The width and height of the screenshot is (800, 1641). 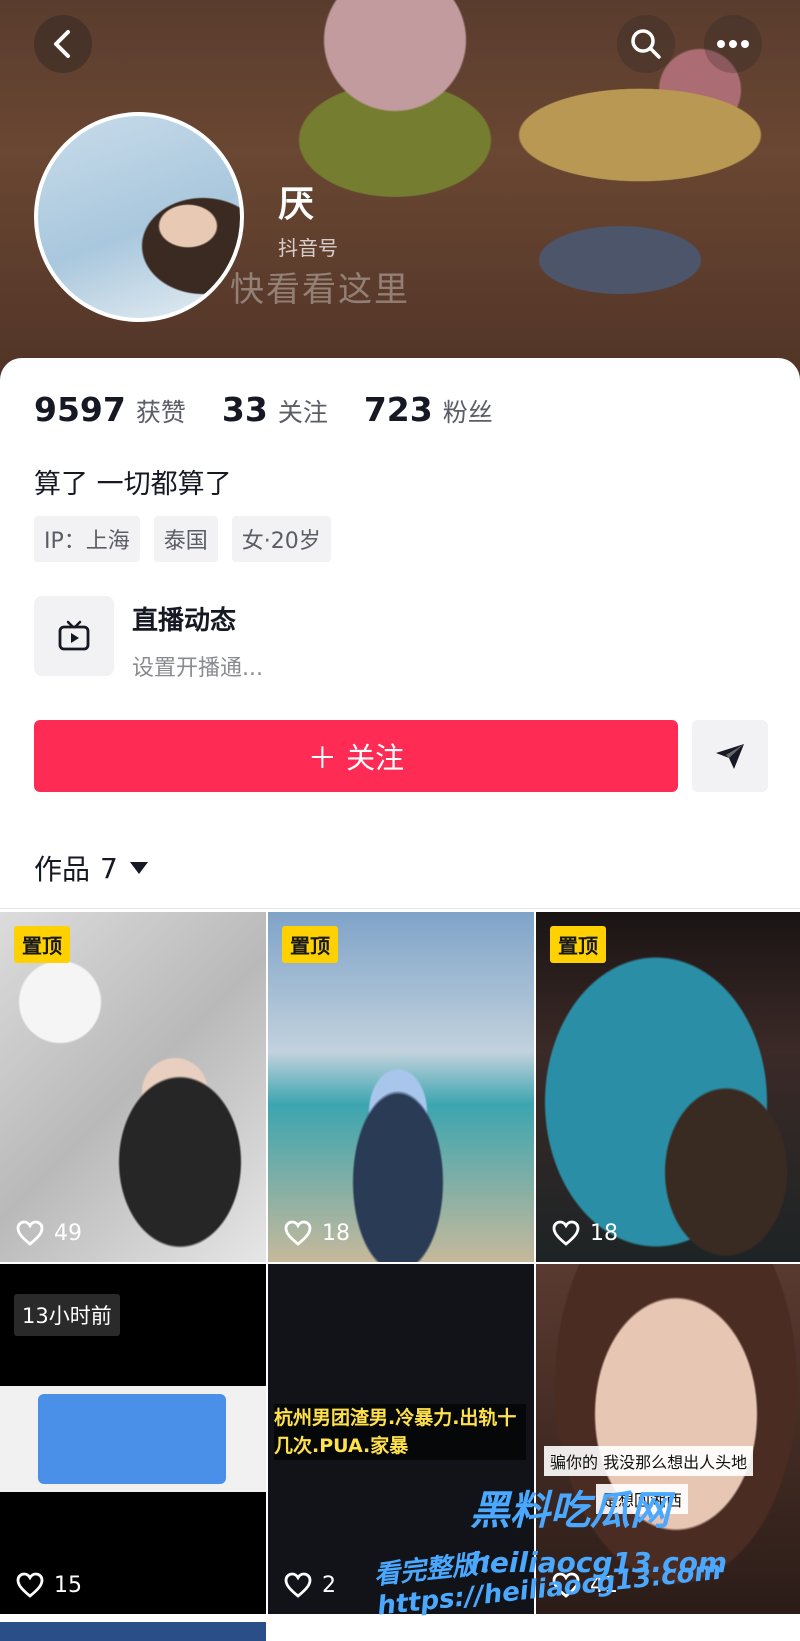 What do you see at coordinates (275, 409) in the screenshot?
I see `following-stat: 33 关注` at bounding box center [275, 409].